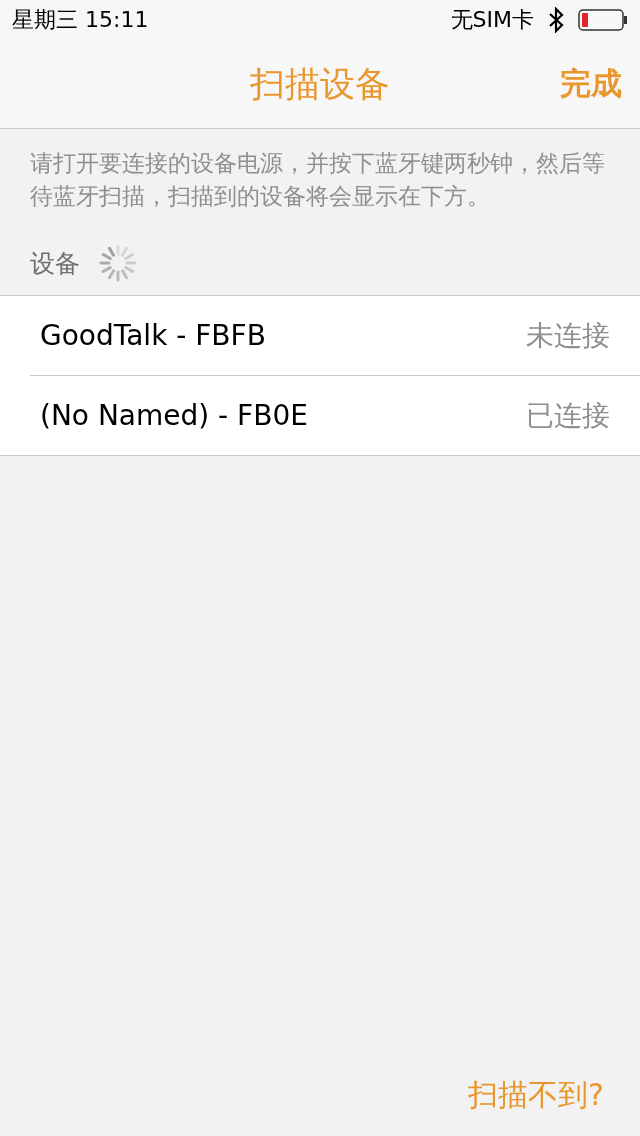  I want to click on bluetooth-icon, so click(556, 20).